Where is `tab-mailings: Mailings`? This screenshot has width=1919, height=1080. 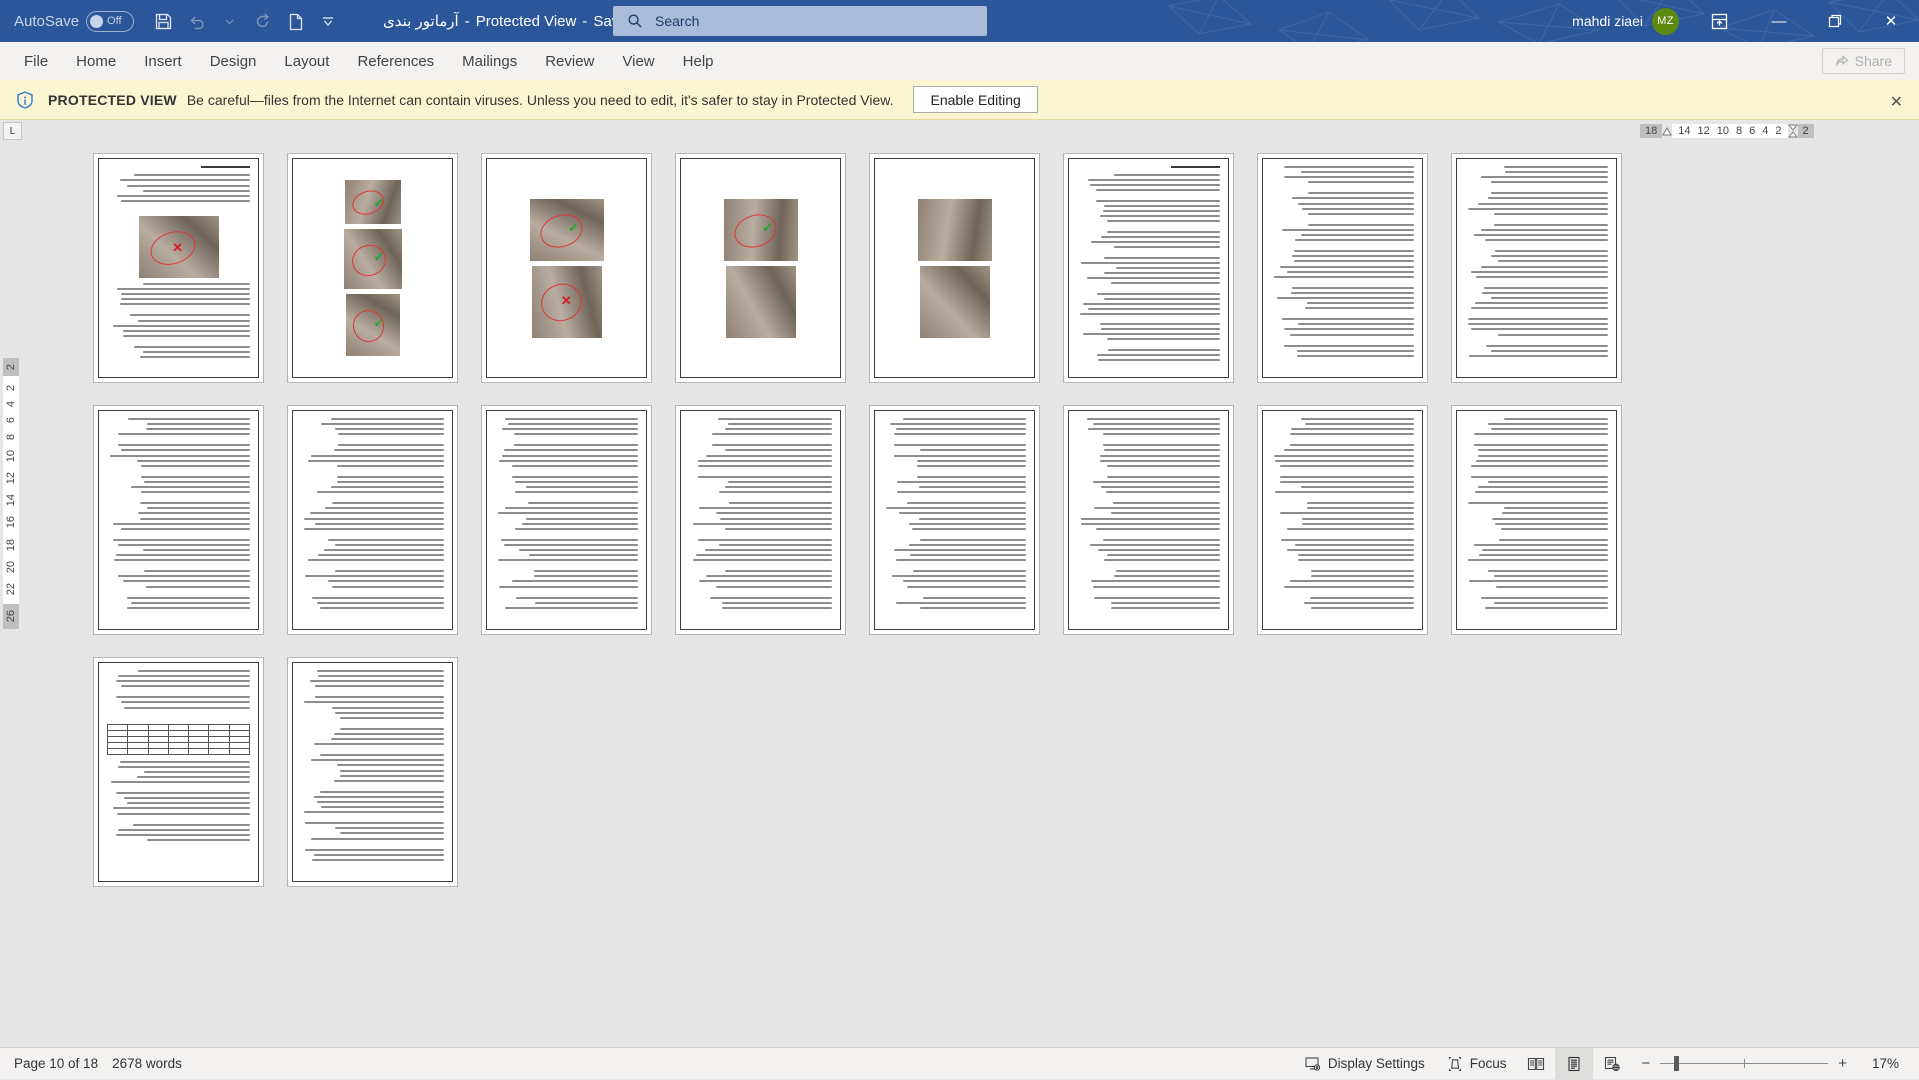
tab-mailings: Mailings is located at coordinates (489, 61).